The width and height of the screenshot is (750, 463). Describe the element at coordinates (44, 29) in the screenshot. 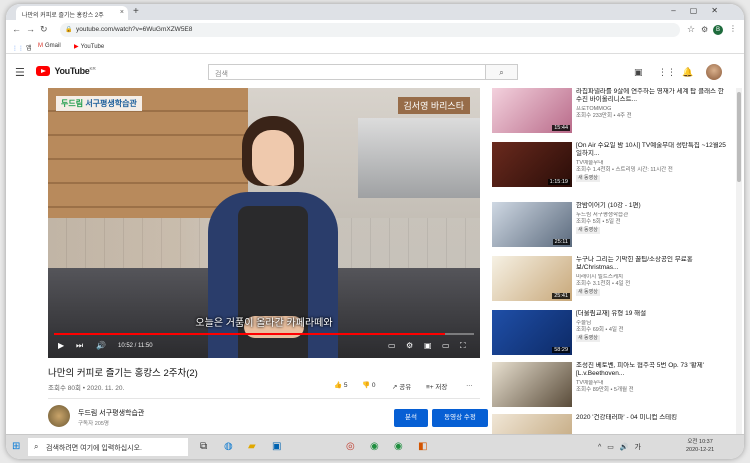

I see `reload-icon: ↻` at that location.